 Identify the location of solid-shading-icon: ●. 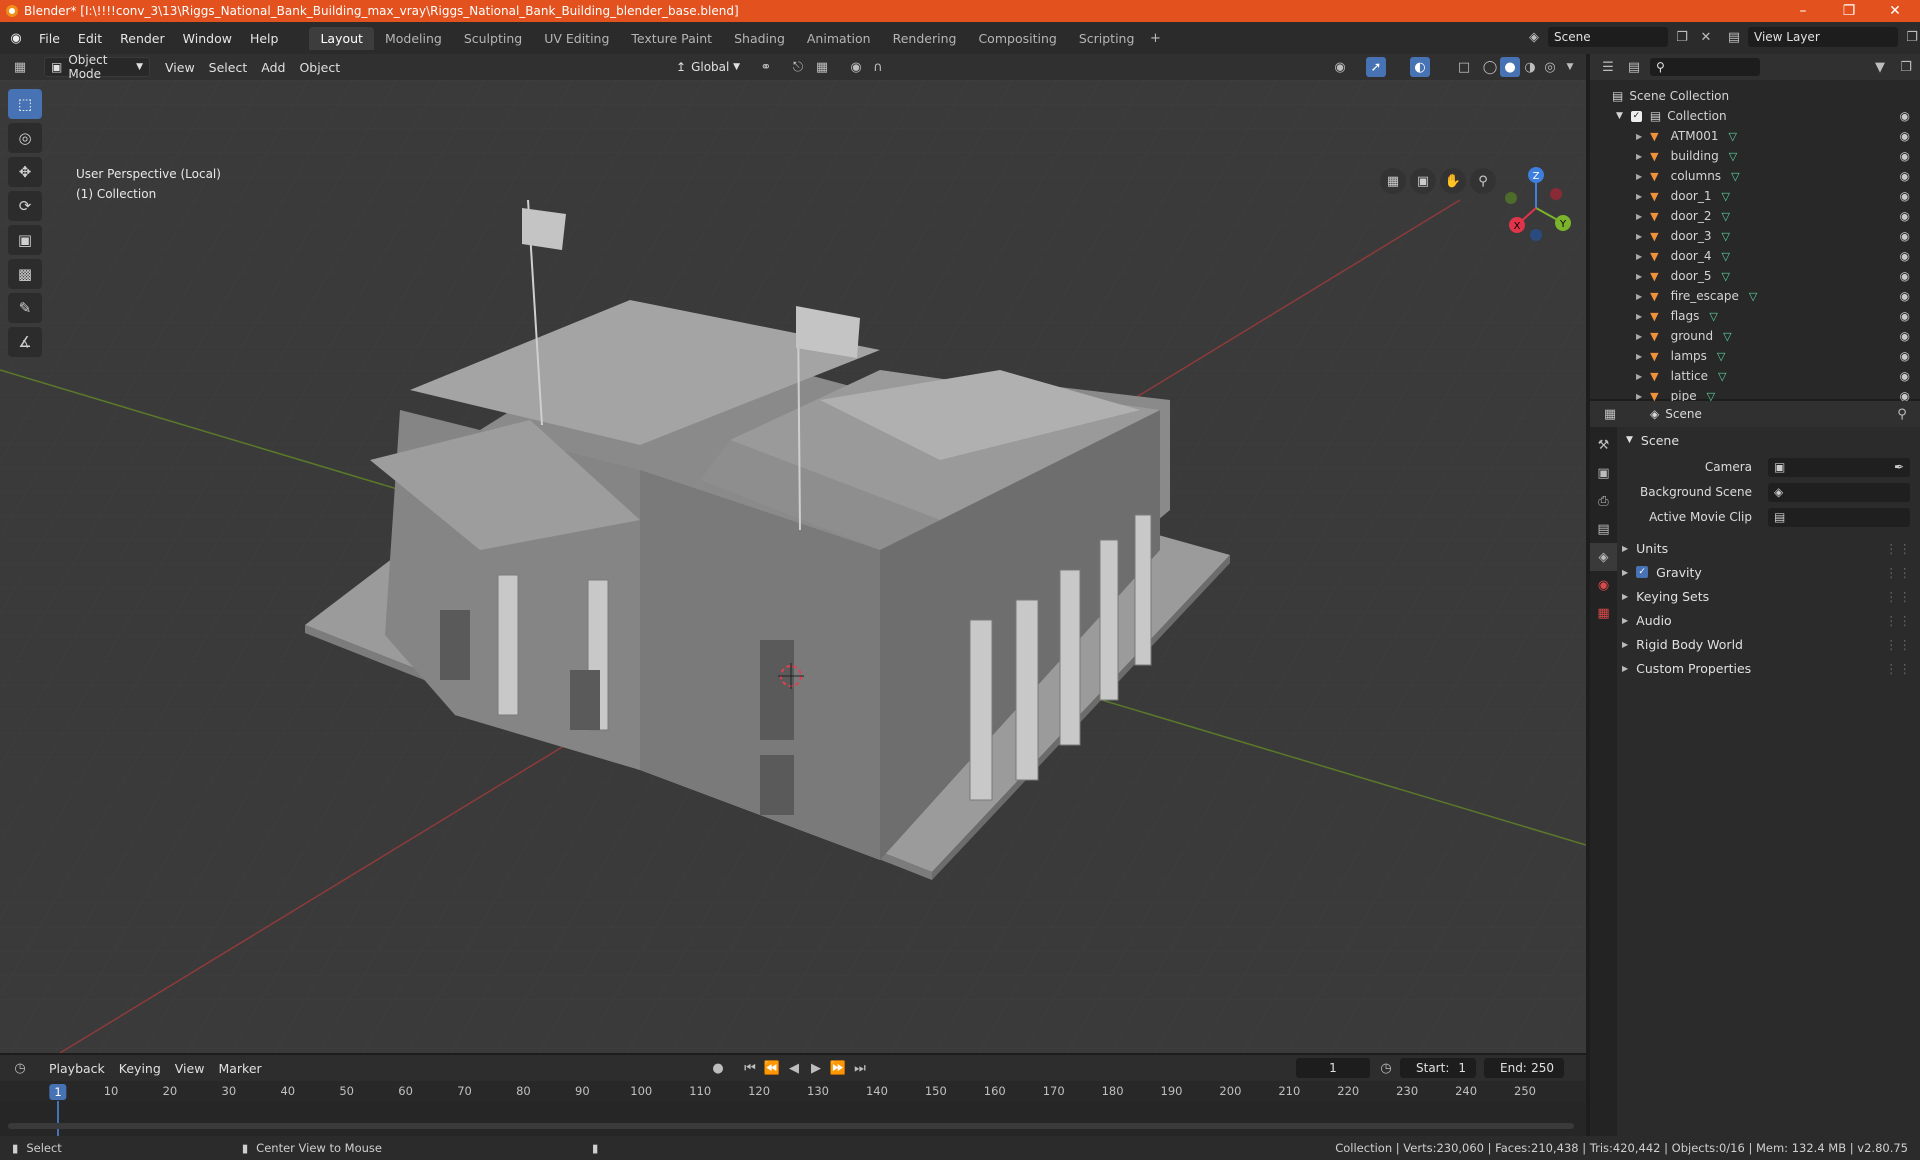
(1510, 67).